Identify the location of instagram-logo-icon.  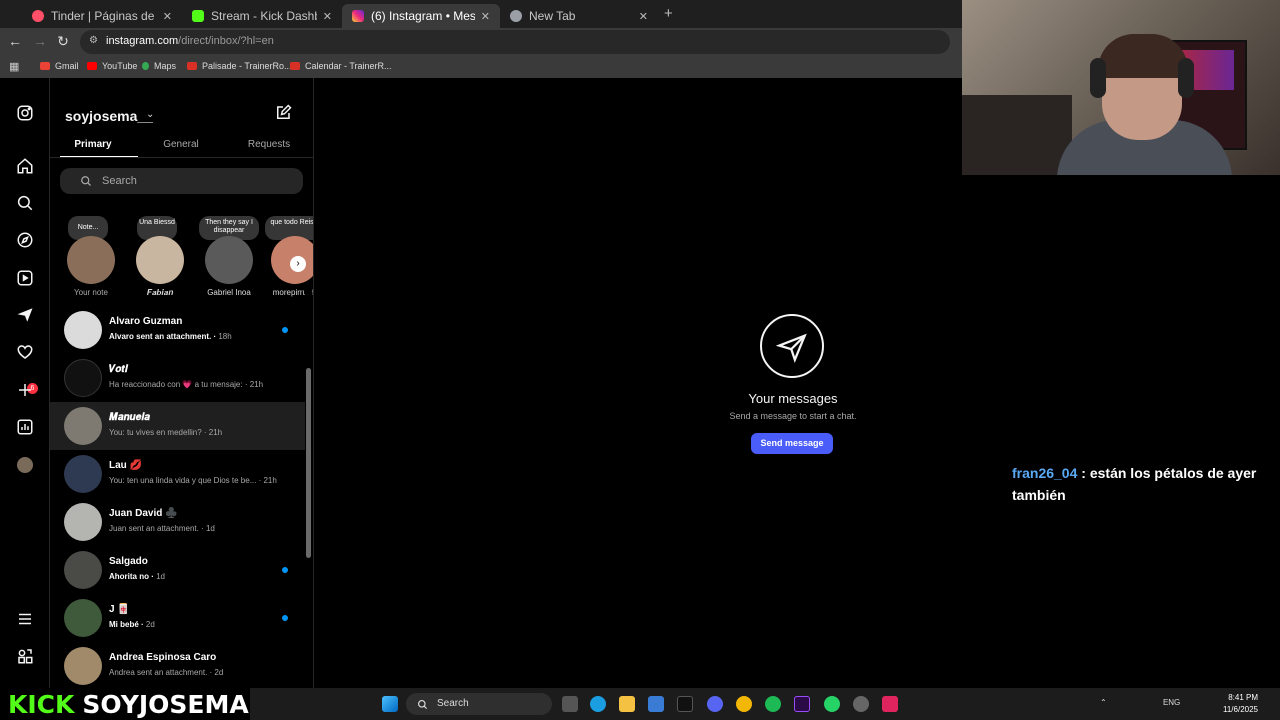
(25, 113).